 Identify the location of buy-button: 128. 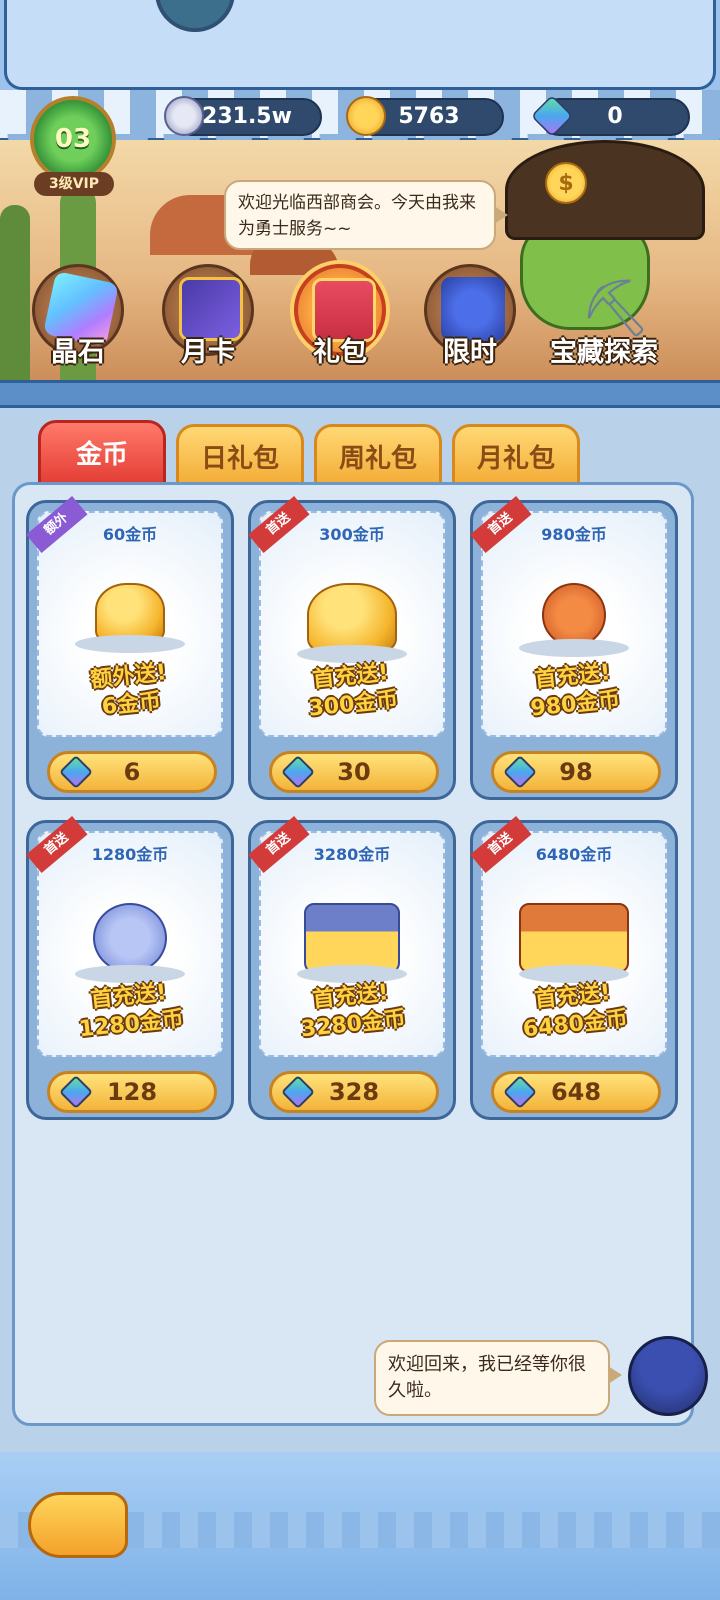
(132, 1092).